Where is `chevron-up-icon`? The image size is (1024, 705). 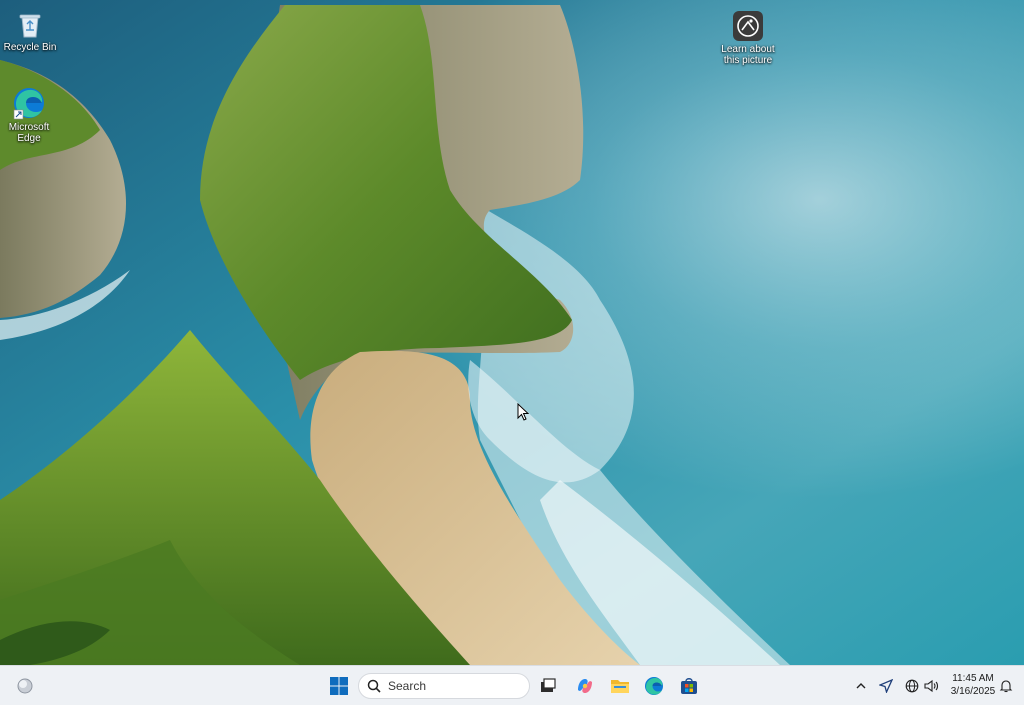 chevron-up-icon is located at coordinates (861, 686).